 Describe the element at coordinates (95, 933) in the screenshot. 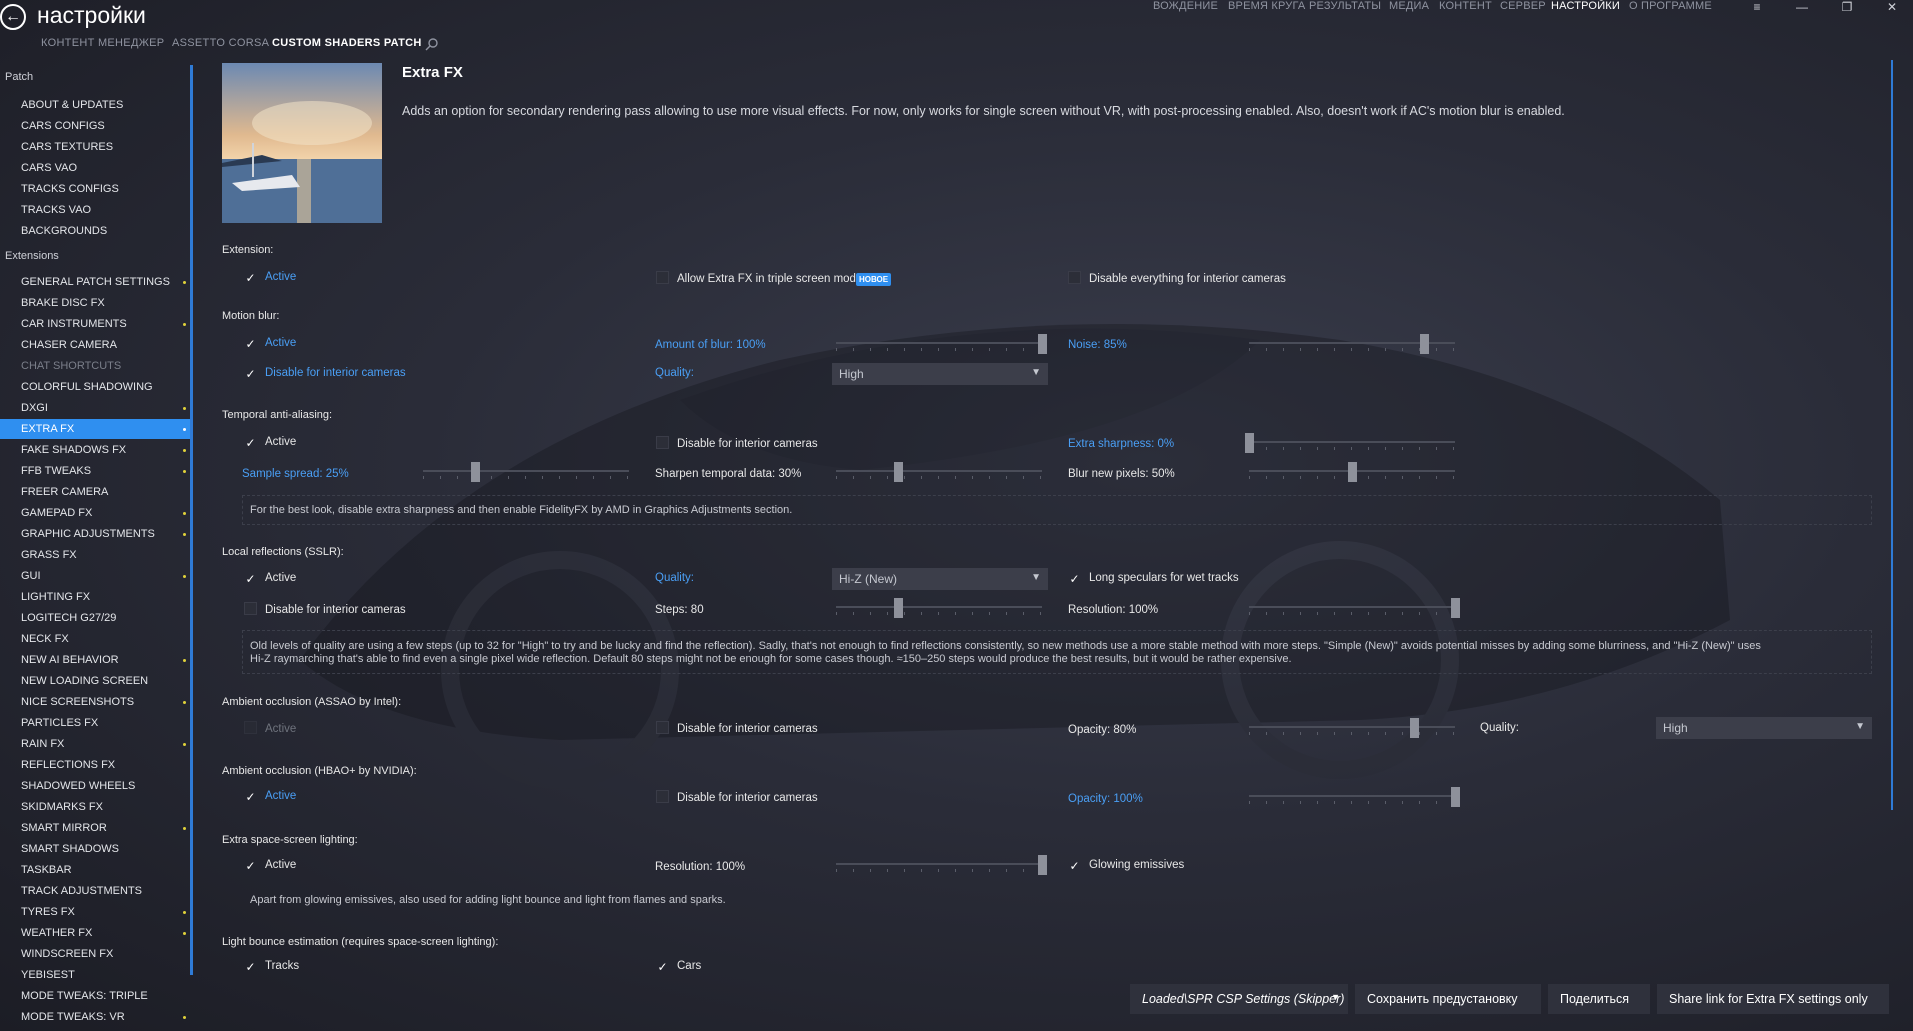

I see `sidebar-item-weather-fx: WEATHER FX` at that location.